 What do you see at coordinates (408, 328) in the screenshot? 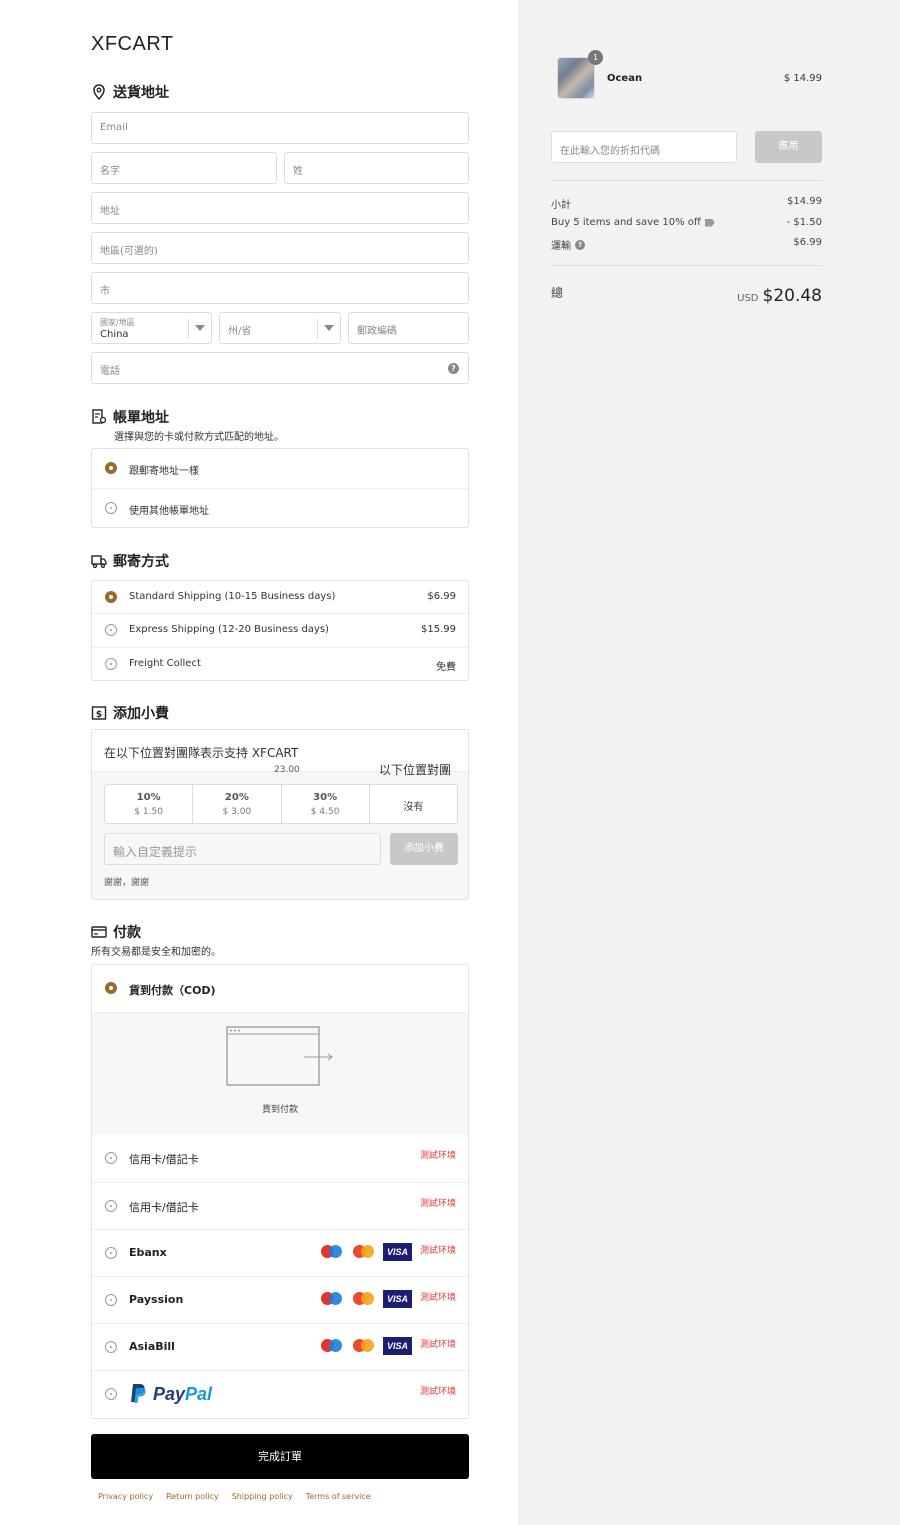
I see `zip-field: 郵政編碼` at bounding box center [408, 328].